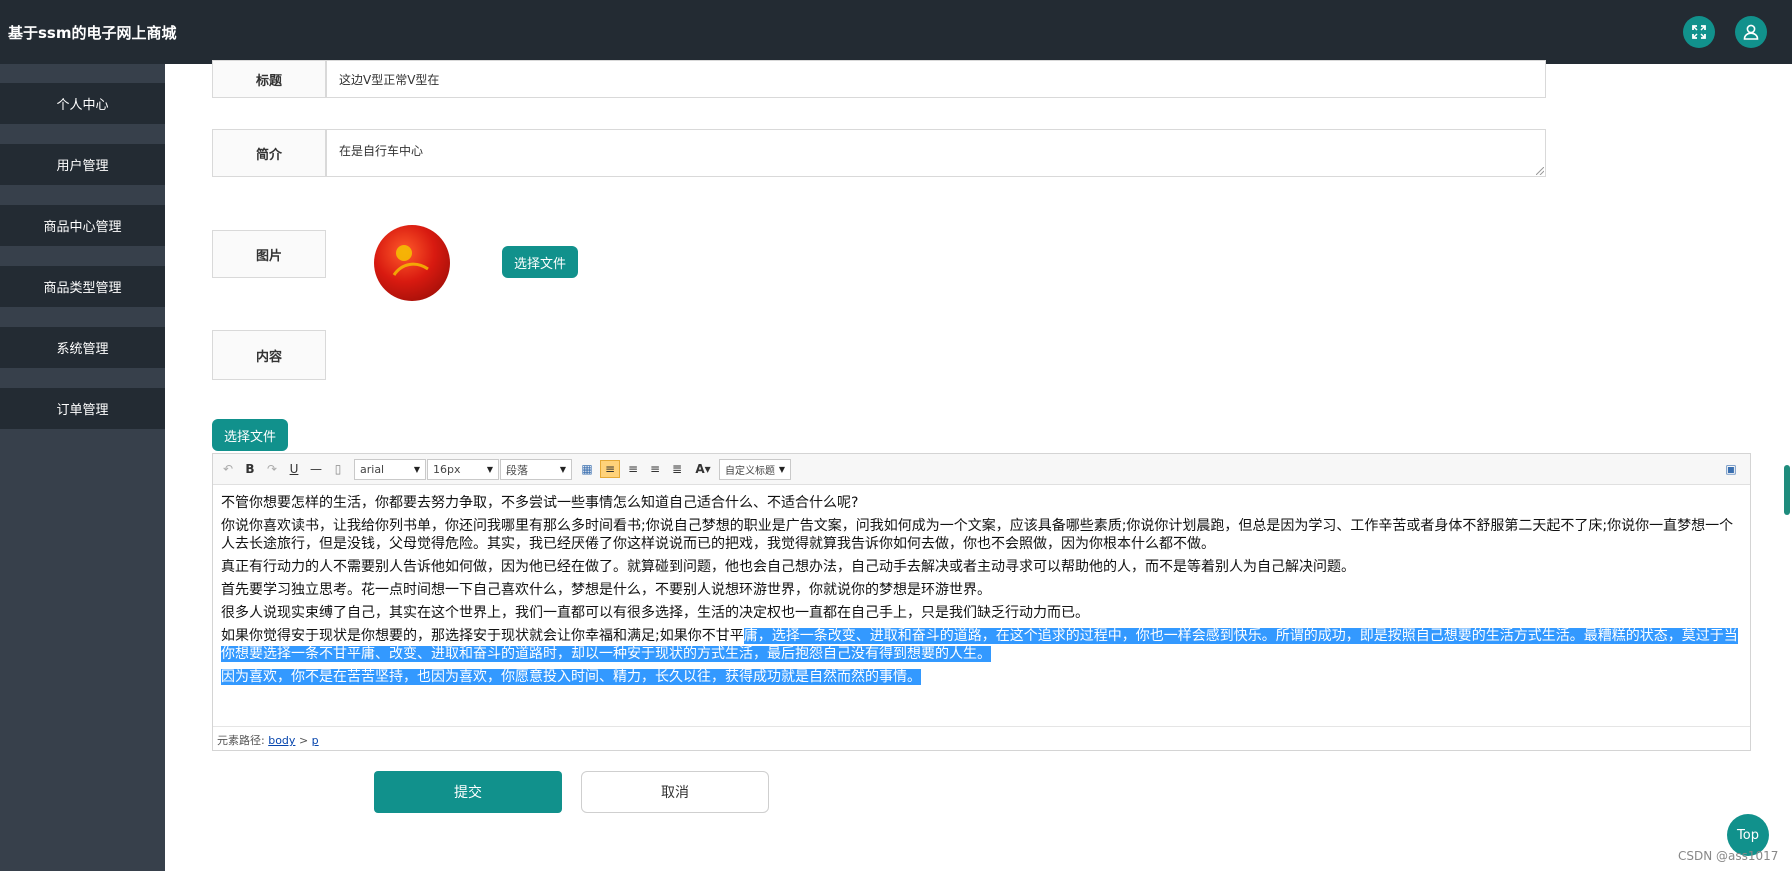 This screenshot has width=1792, height=871. What do you see at coordinates (896, 32) in the screenshot?
I see `top-bar: 基于ssm的电子网上商城` at bounding box center [896, 32].